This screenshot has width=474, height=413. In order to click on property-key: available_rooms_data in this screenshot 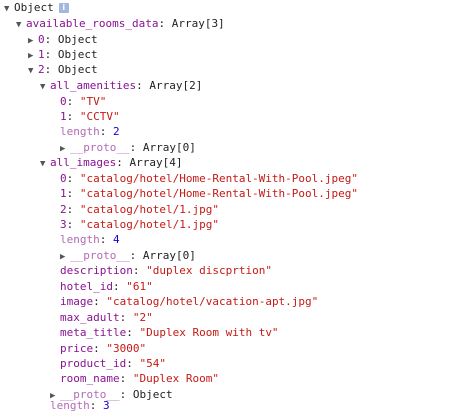, I will do `click(92, 23)`.